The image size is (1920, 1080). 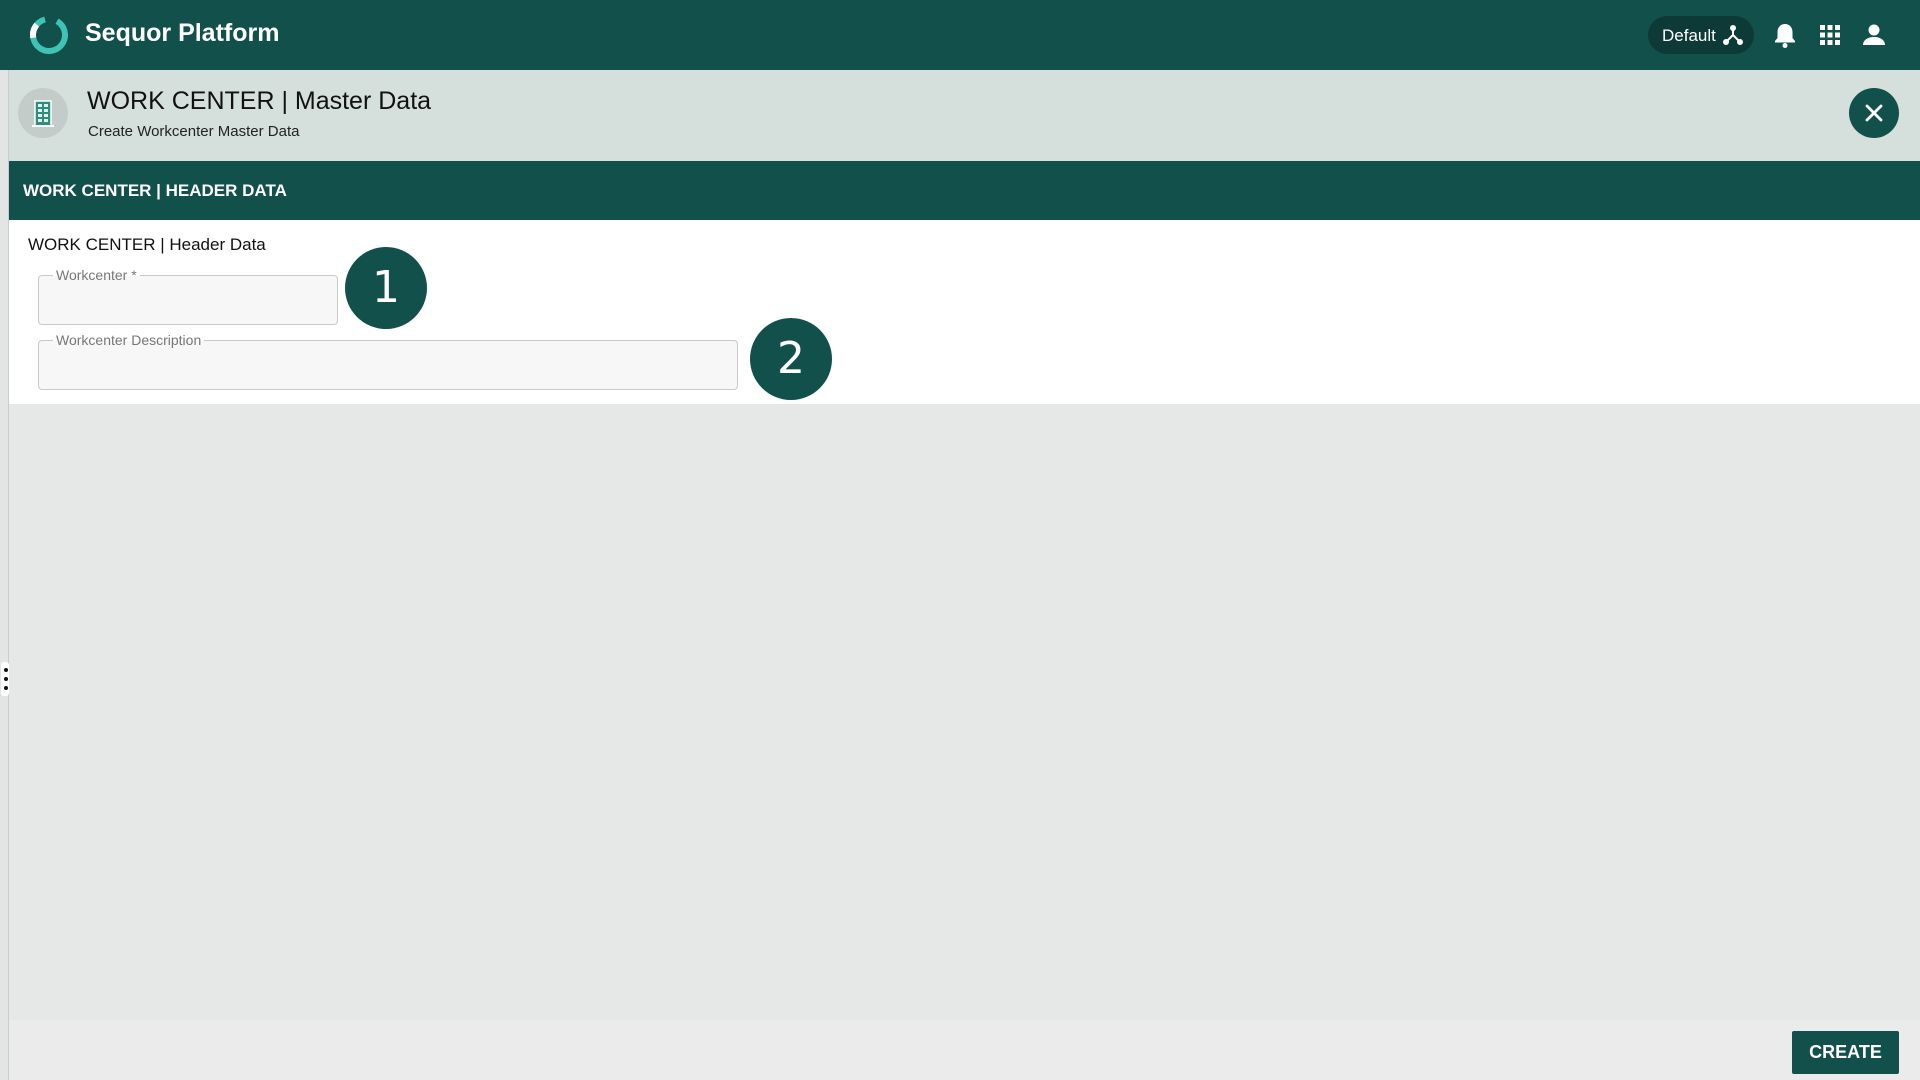 What do you see at coordinates (155, 190) in the screenshot?
I see `section-title: WORK CENTER | HEADER DATA` at bounding box center [155, 190].